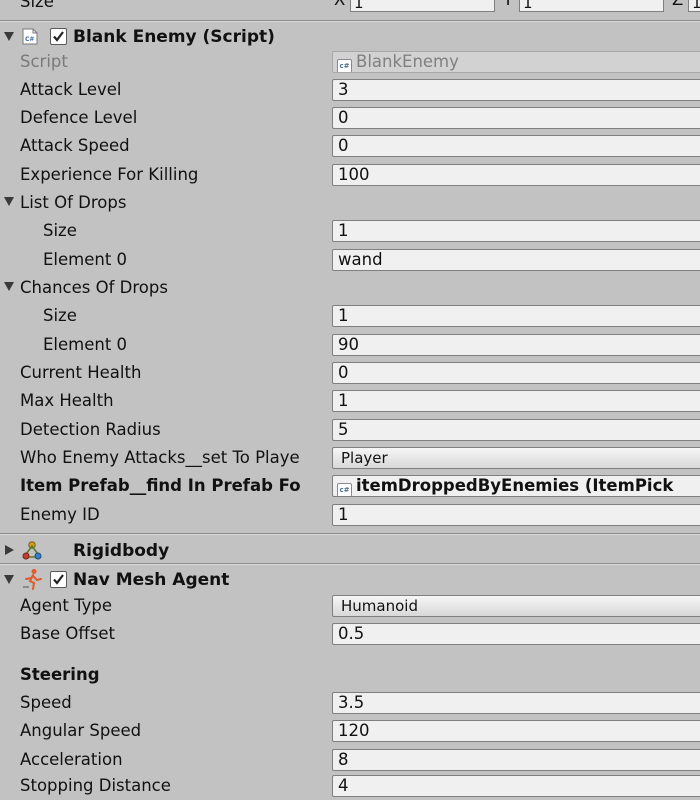 This screenshot has width=700, height=800. I want to click on chances-of-drops-label: Chances Of Drops, so click(94, 287).